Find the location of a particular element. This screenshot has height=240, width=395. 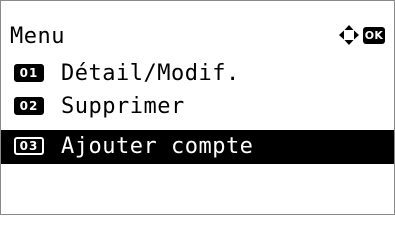

menu-item-label: Supprimer is located at coordinates (123, 106).